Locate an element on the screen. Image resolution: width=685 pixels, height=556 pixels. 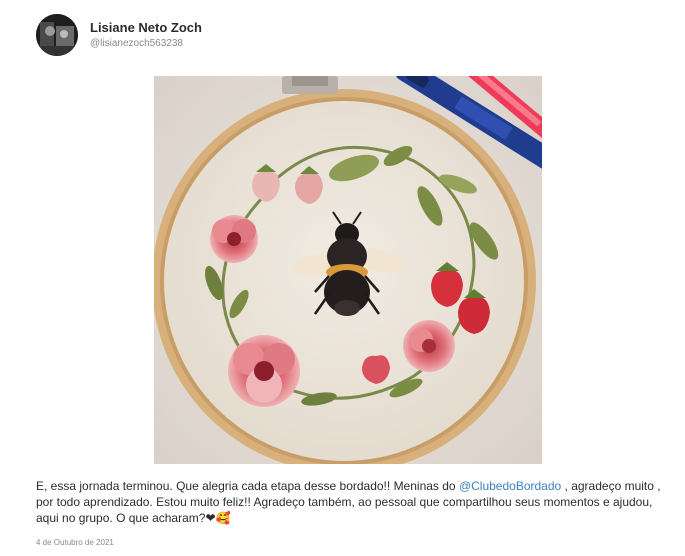
avatar-image is located at coordinates (57, 35).